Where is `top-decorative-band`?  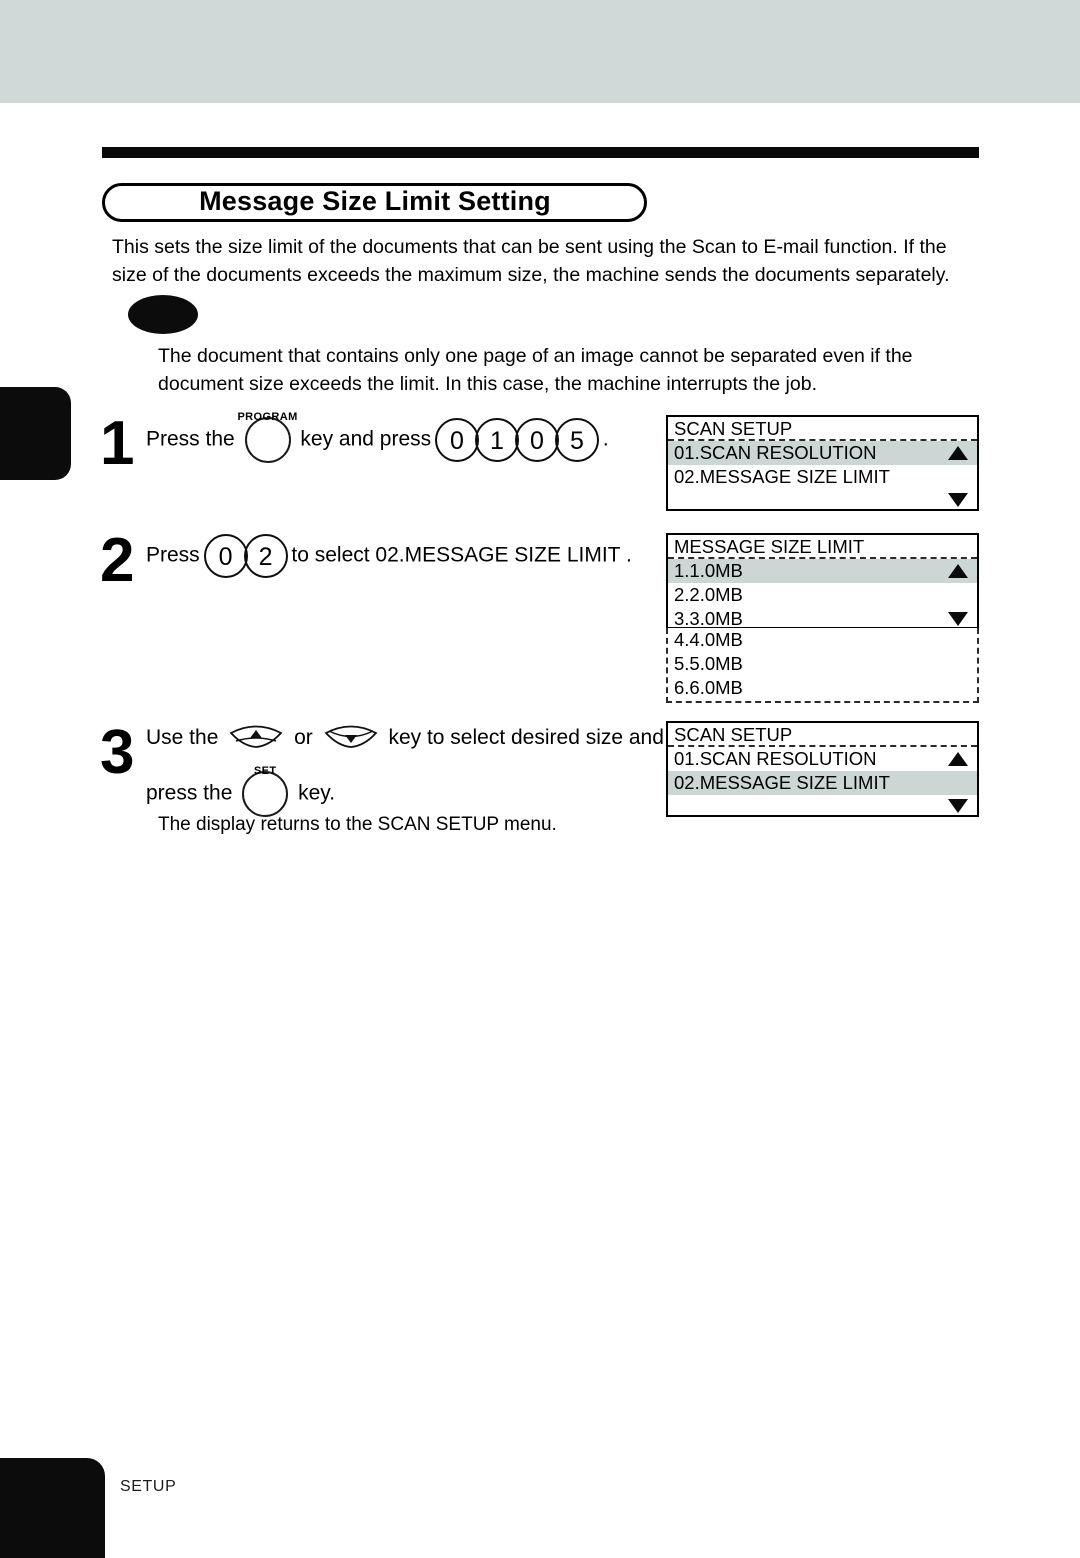
top-decorative-band is located at coordinates (540, 51).